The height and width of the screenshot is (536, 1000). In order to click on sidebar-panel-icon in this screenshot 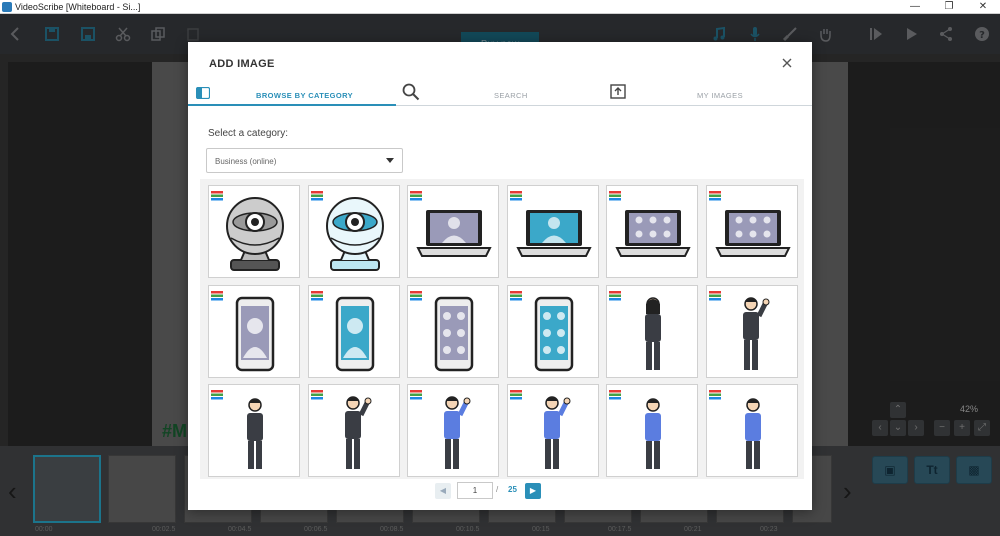, I will do `click(203, 93)`.